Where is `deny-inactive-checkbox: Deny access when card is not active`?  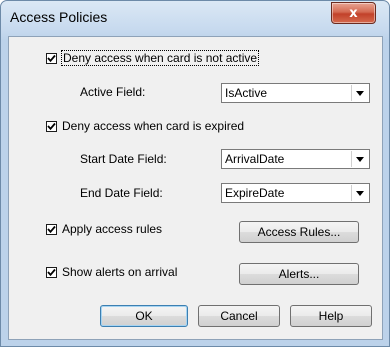 deny-inactive-checkbox: Deny access when card is not active is located at coordinates (153, 58).